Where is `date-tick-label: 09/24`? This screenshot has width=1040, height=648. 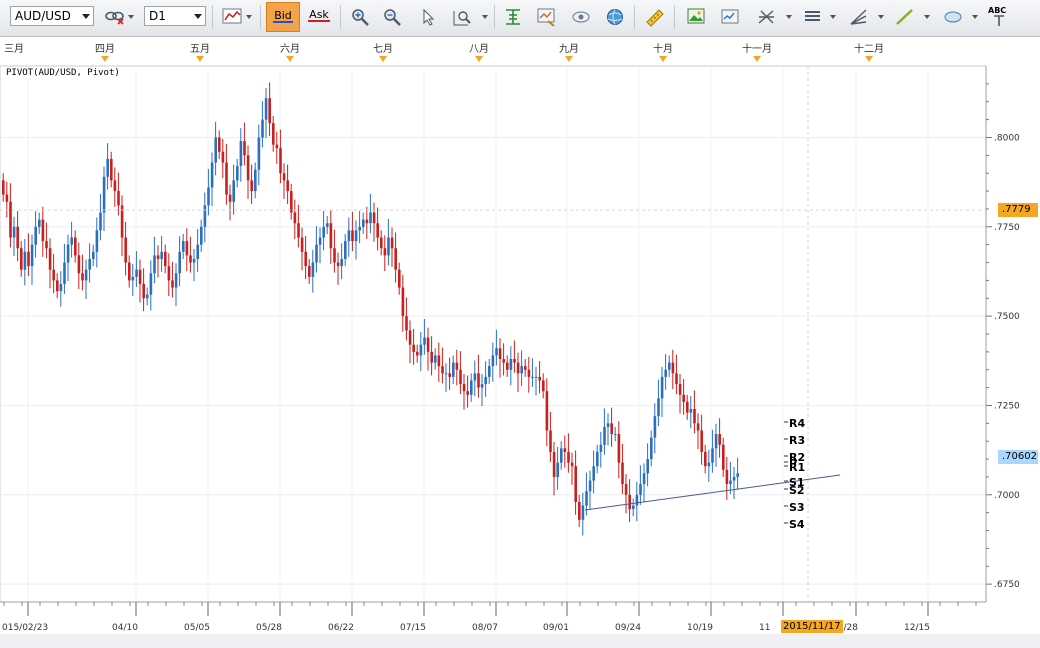 date-tick-label: 09/24 is located at coordinates (628, 628).